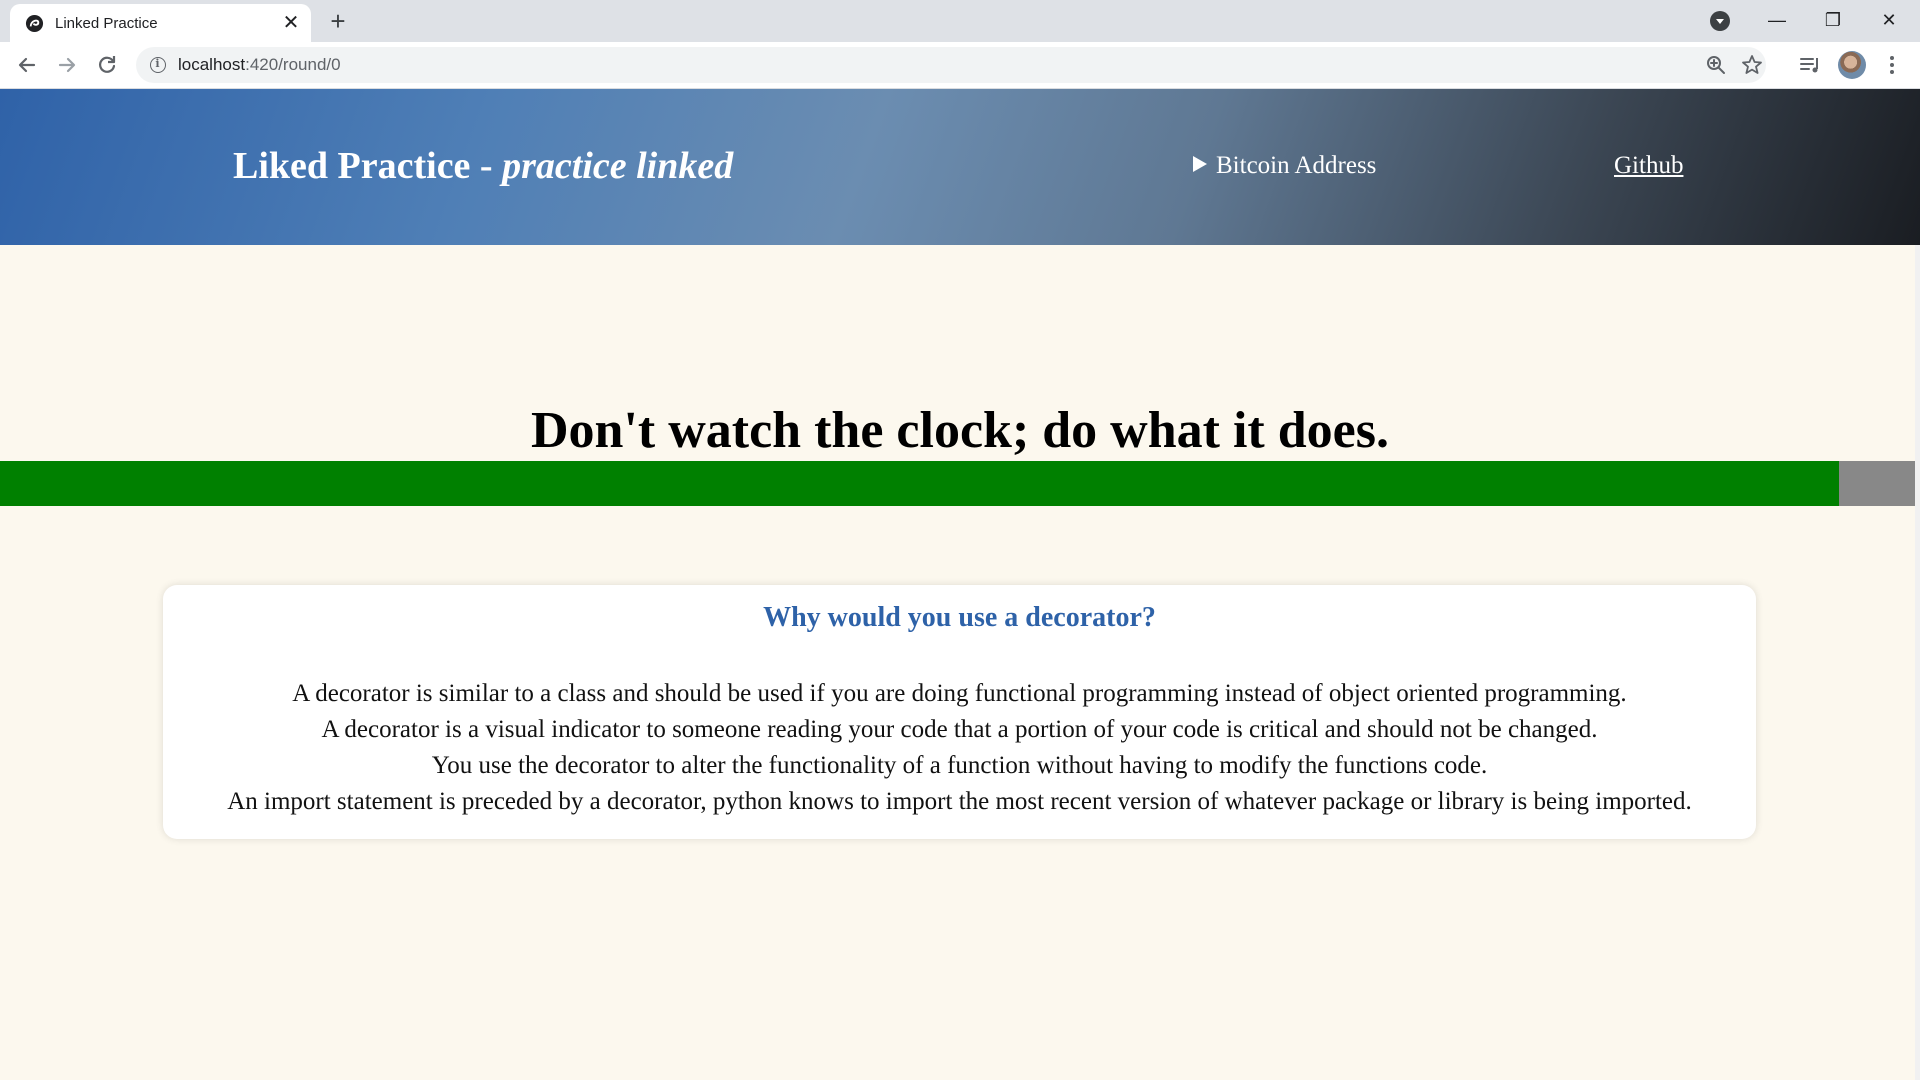 The width and height of the screenshot is (1920, 1080). Describe the element at coordinates (1777, 20) in the screenshot. I see `minimize-button: —` at that location.